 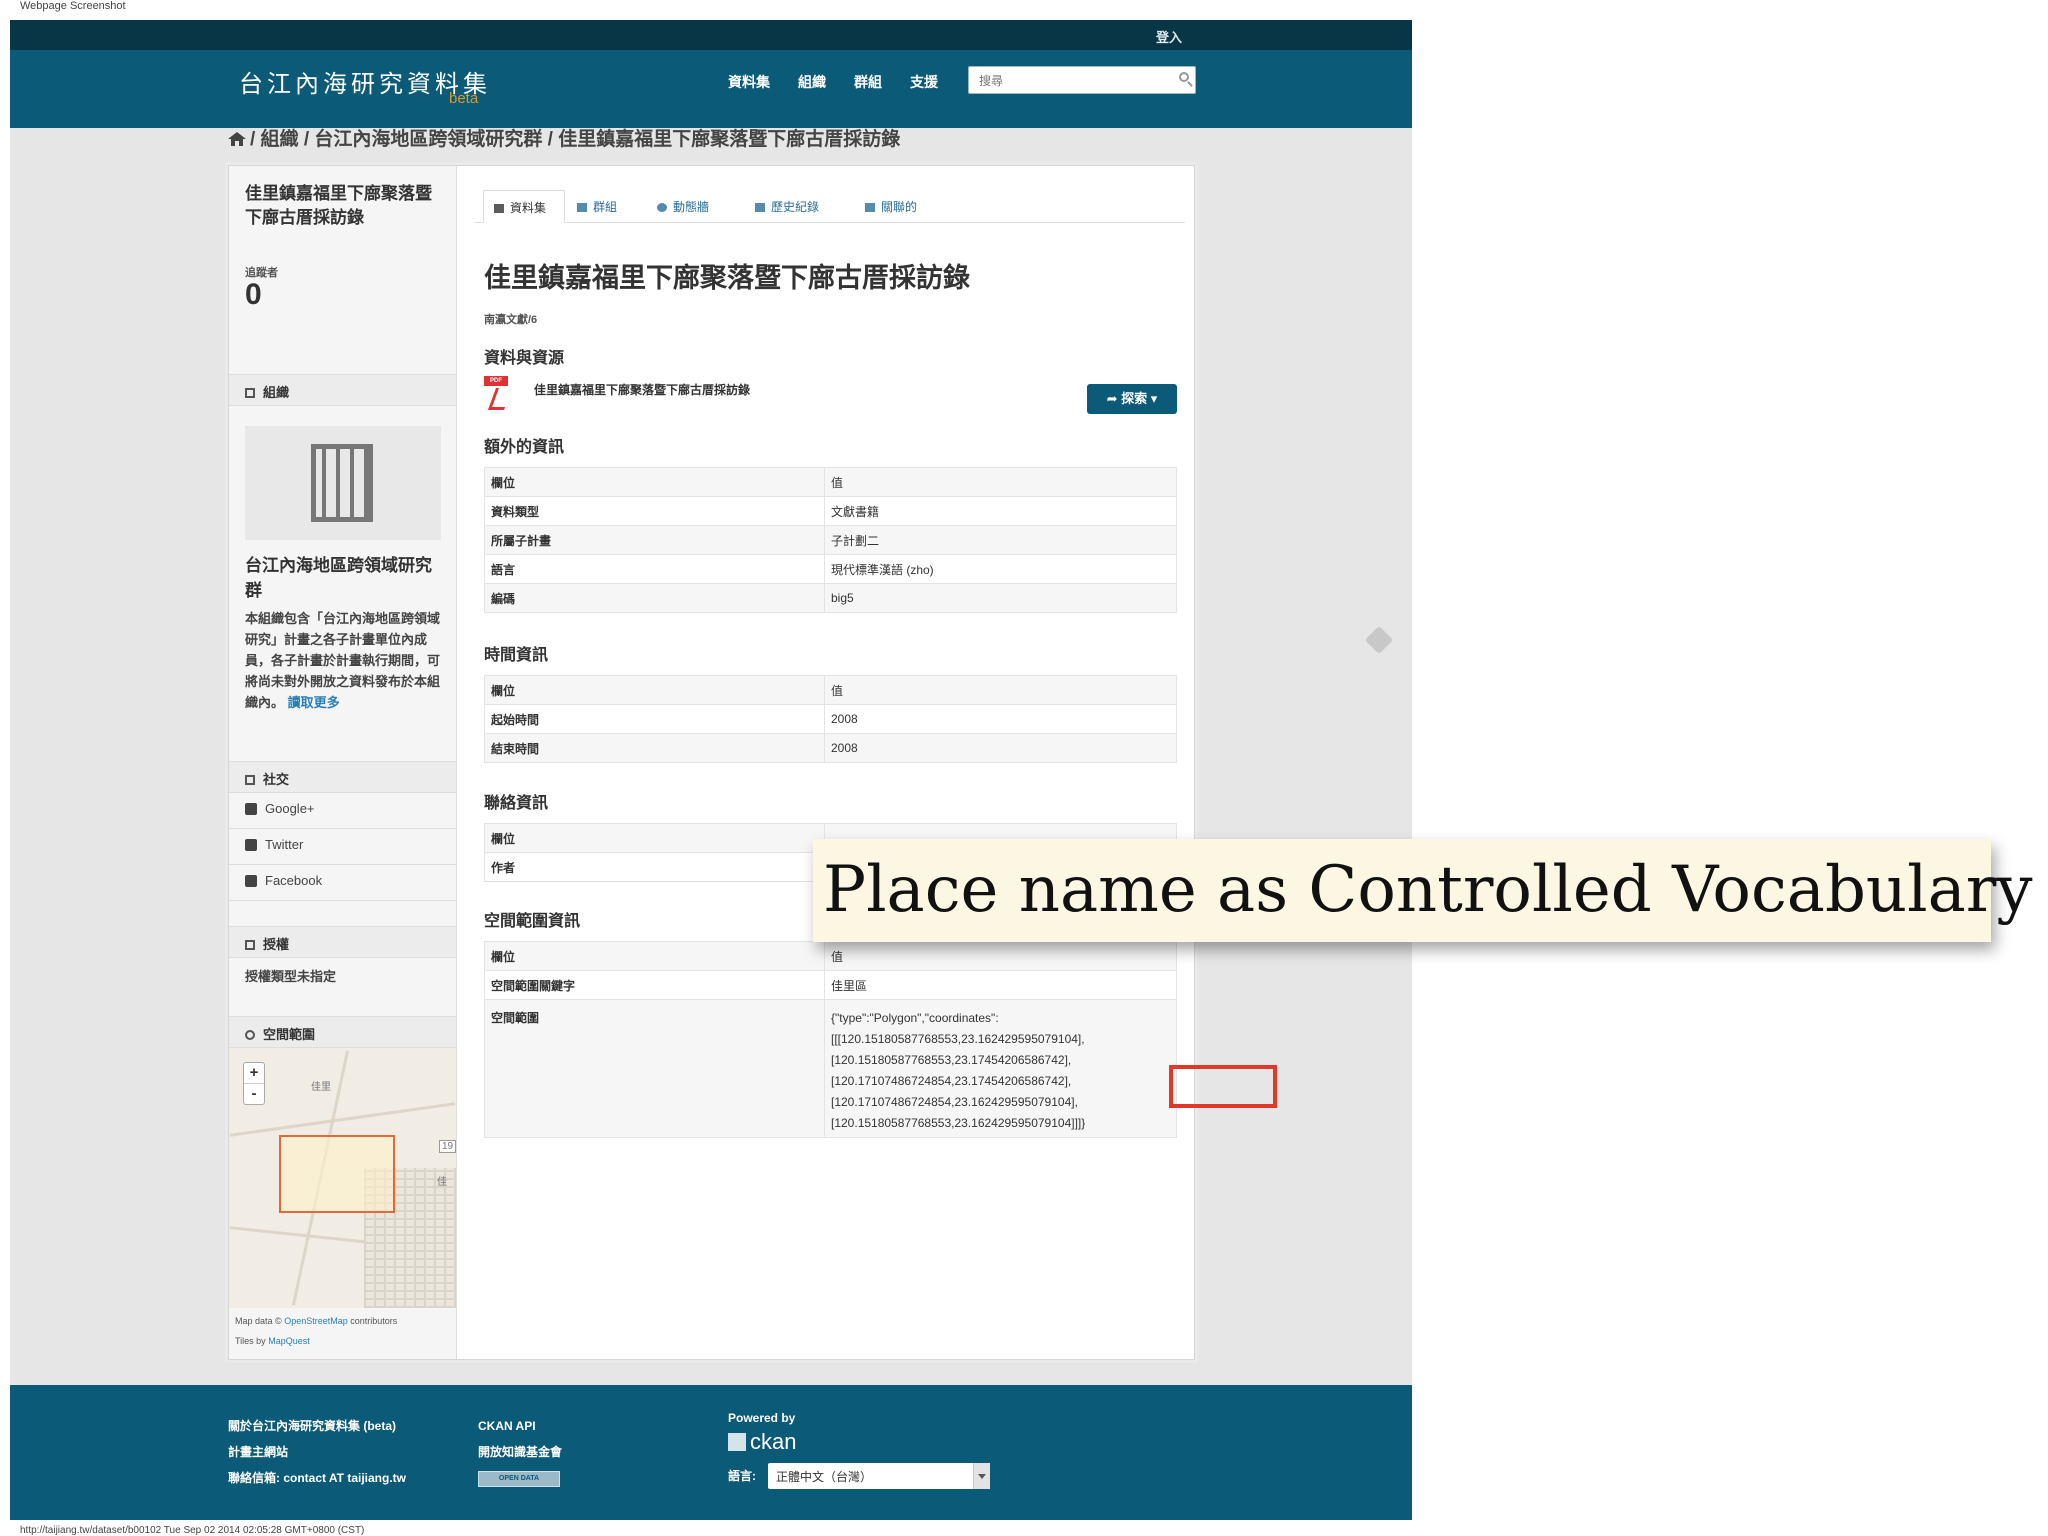 What do you see at coordinates (1000, 985) in the screenshot?
I see `table-cell-value: 佳里區` at bounding box center [1000, 985].